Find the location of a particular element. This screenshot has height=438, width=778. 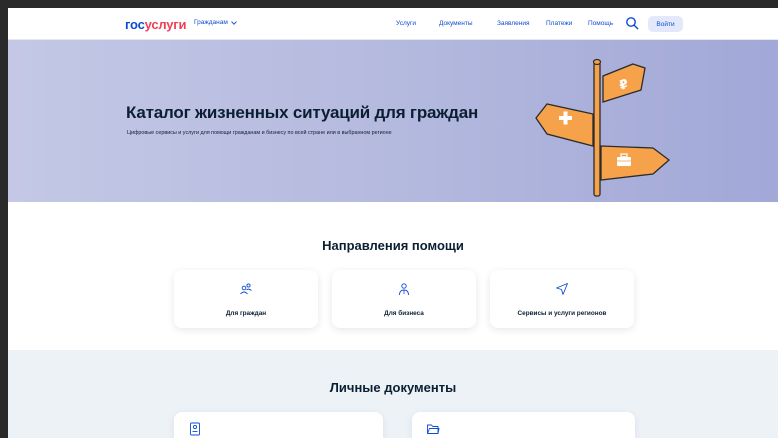

gosuslugi-logo: госуслуги is located at coordinates (156, 24).